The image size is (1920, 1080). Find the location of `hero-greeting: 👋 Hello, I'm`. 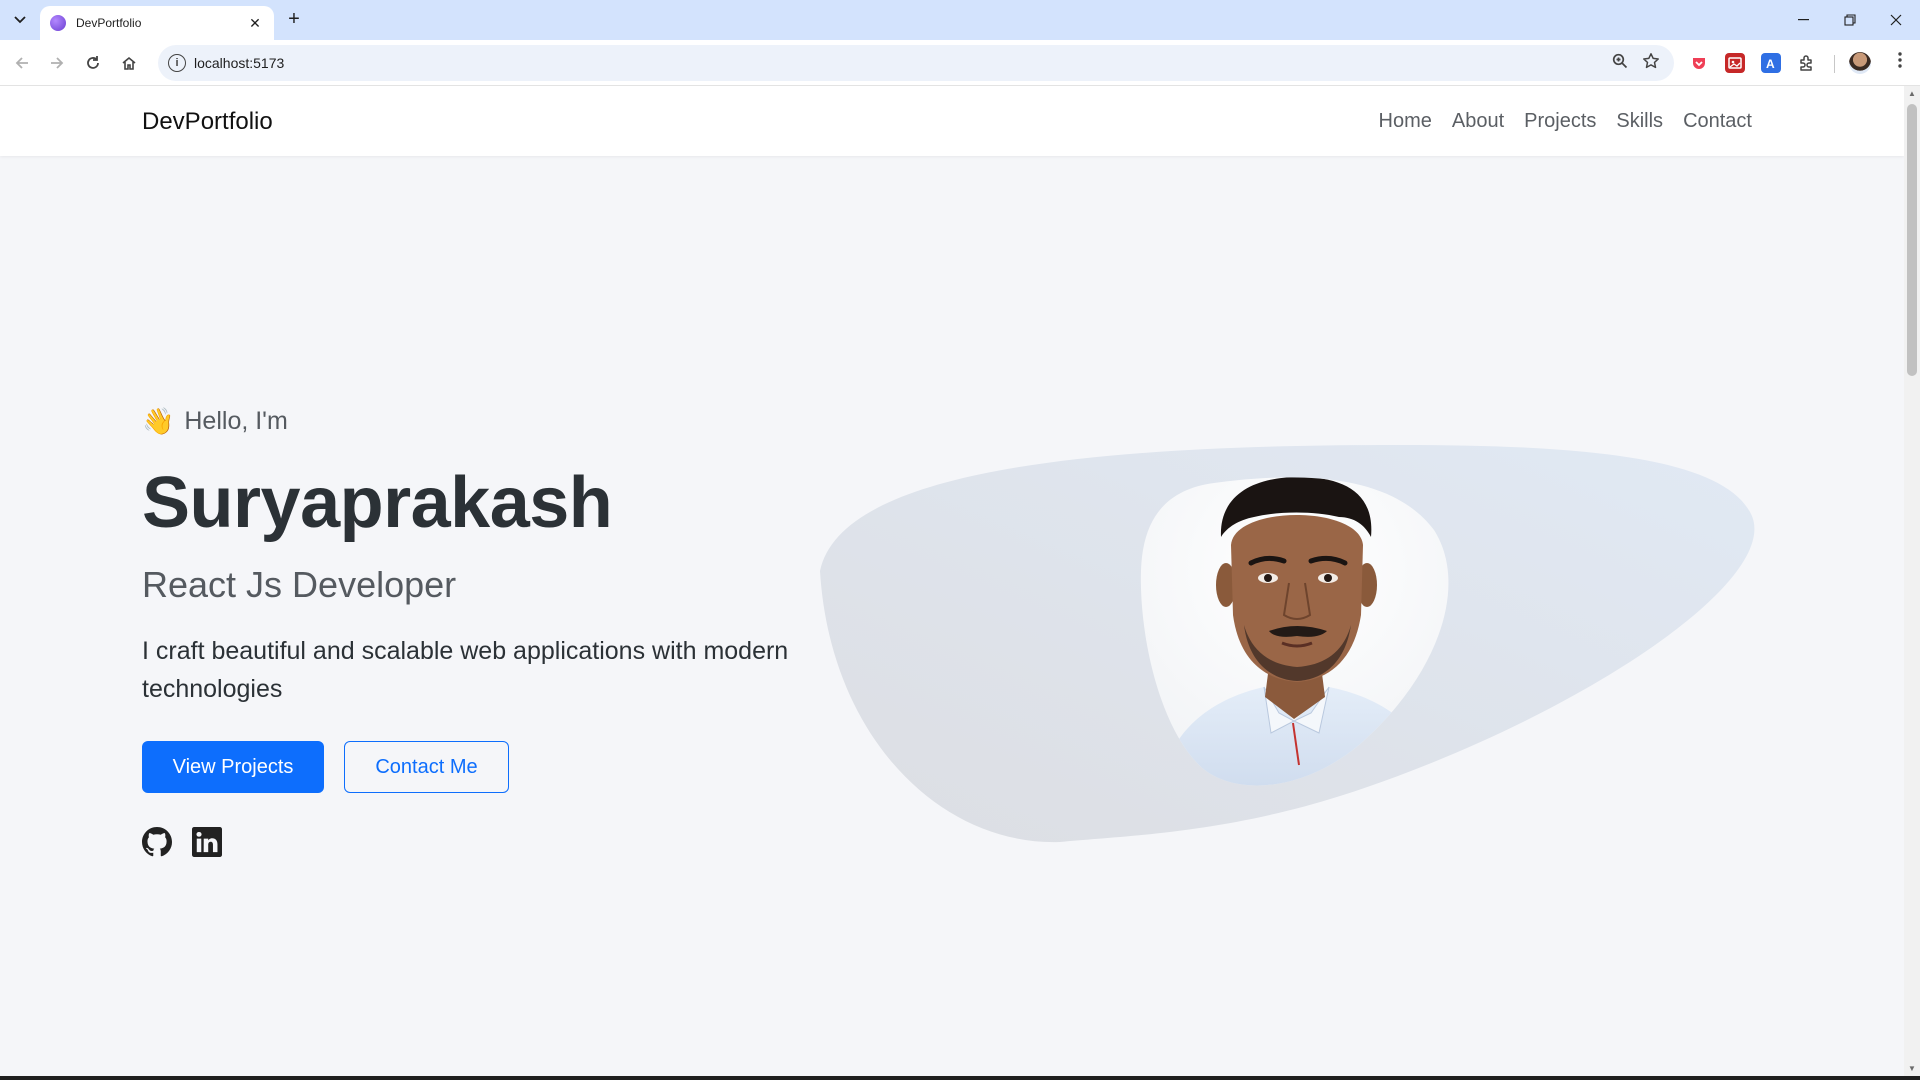

hero-greeting: 👋 Hello, I'm is located at coordinates (215, 421).